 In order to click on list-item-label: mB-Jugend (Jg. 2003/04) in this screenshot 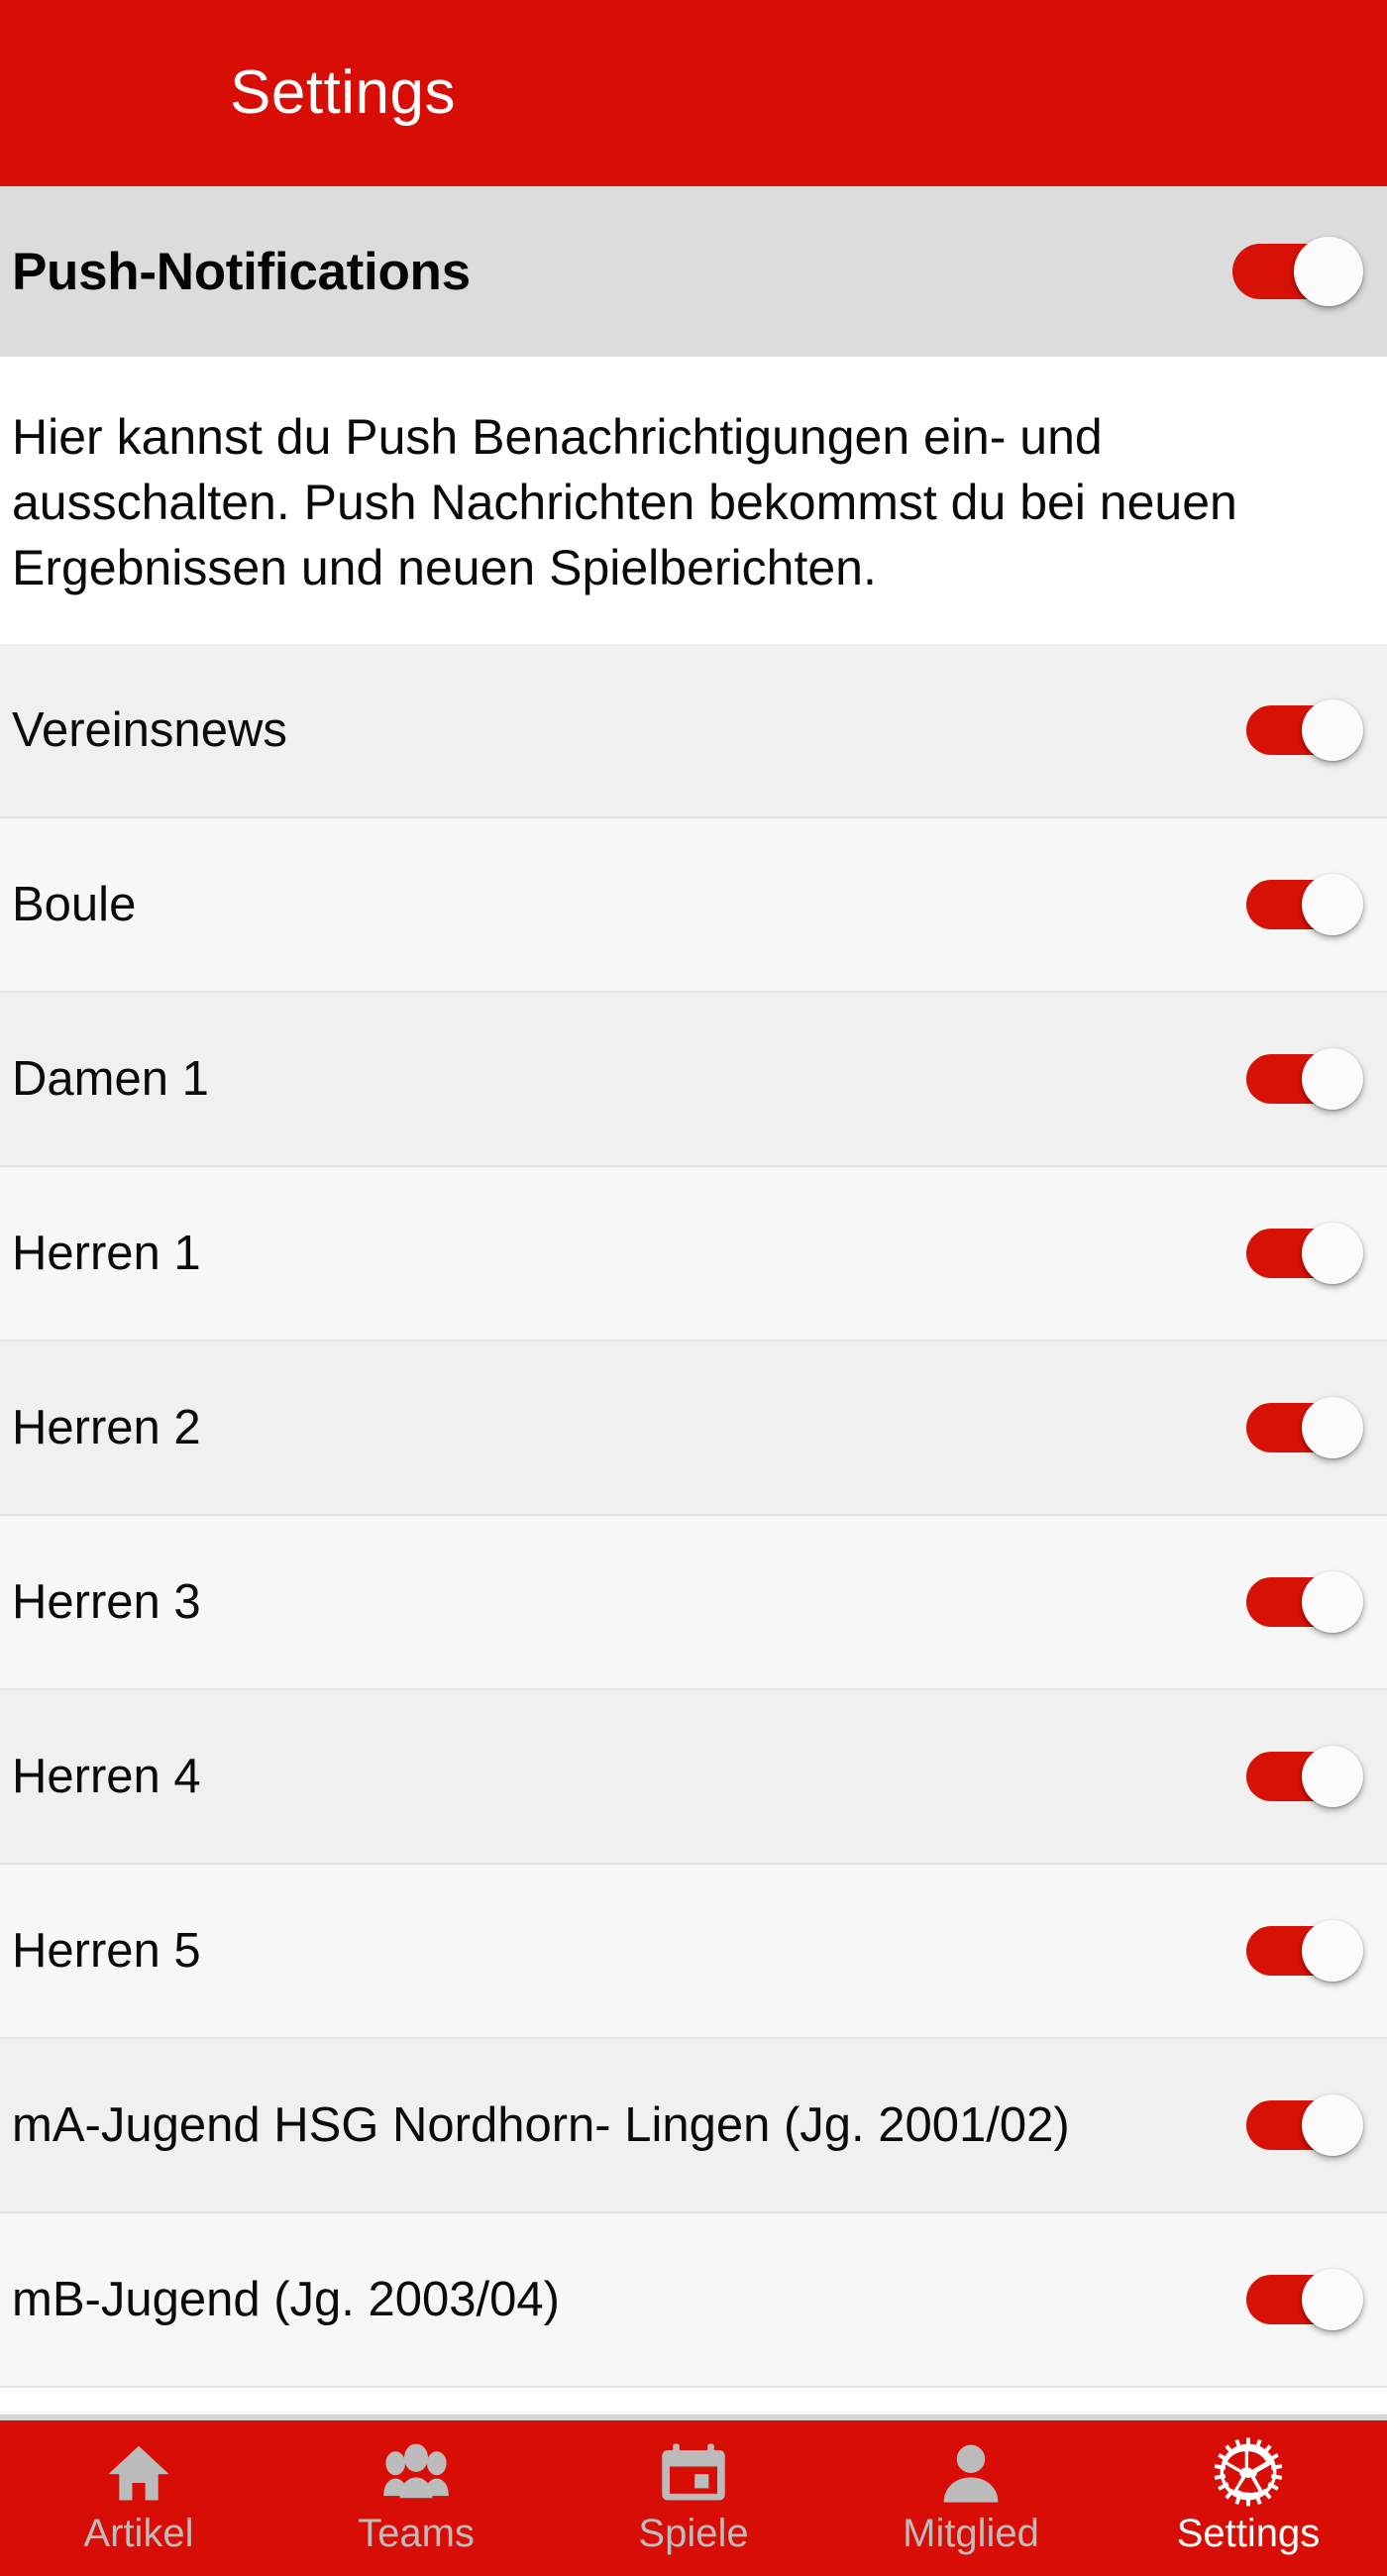, I will do `click(286, 2299)`.